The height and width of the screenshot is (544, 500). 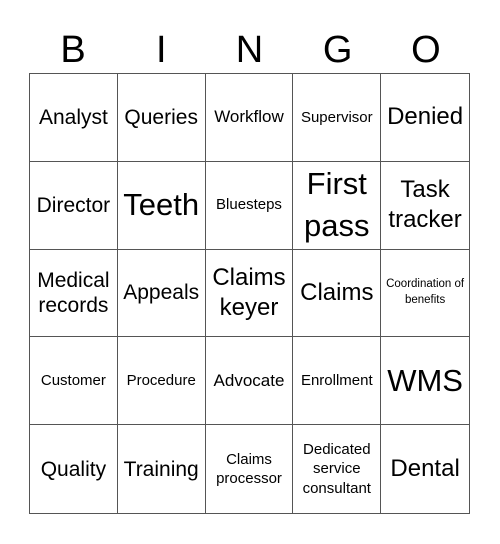 I want to click on bingo-cell-label: Workflow, so click(x=249, y=117).